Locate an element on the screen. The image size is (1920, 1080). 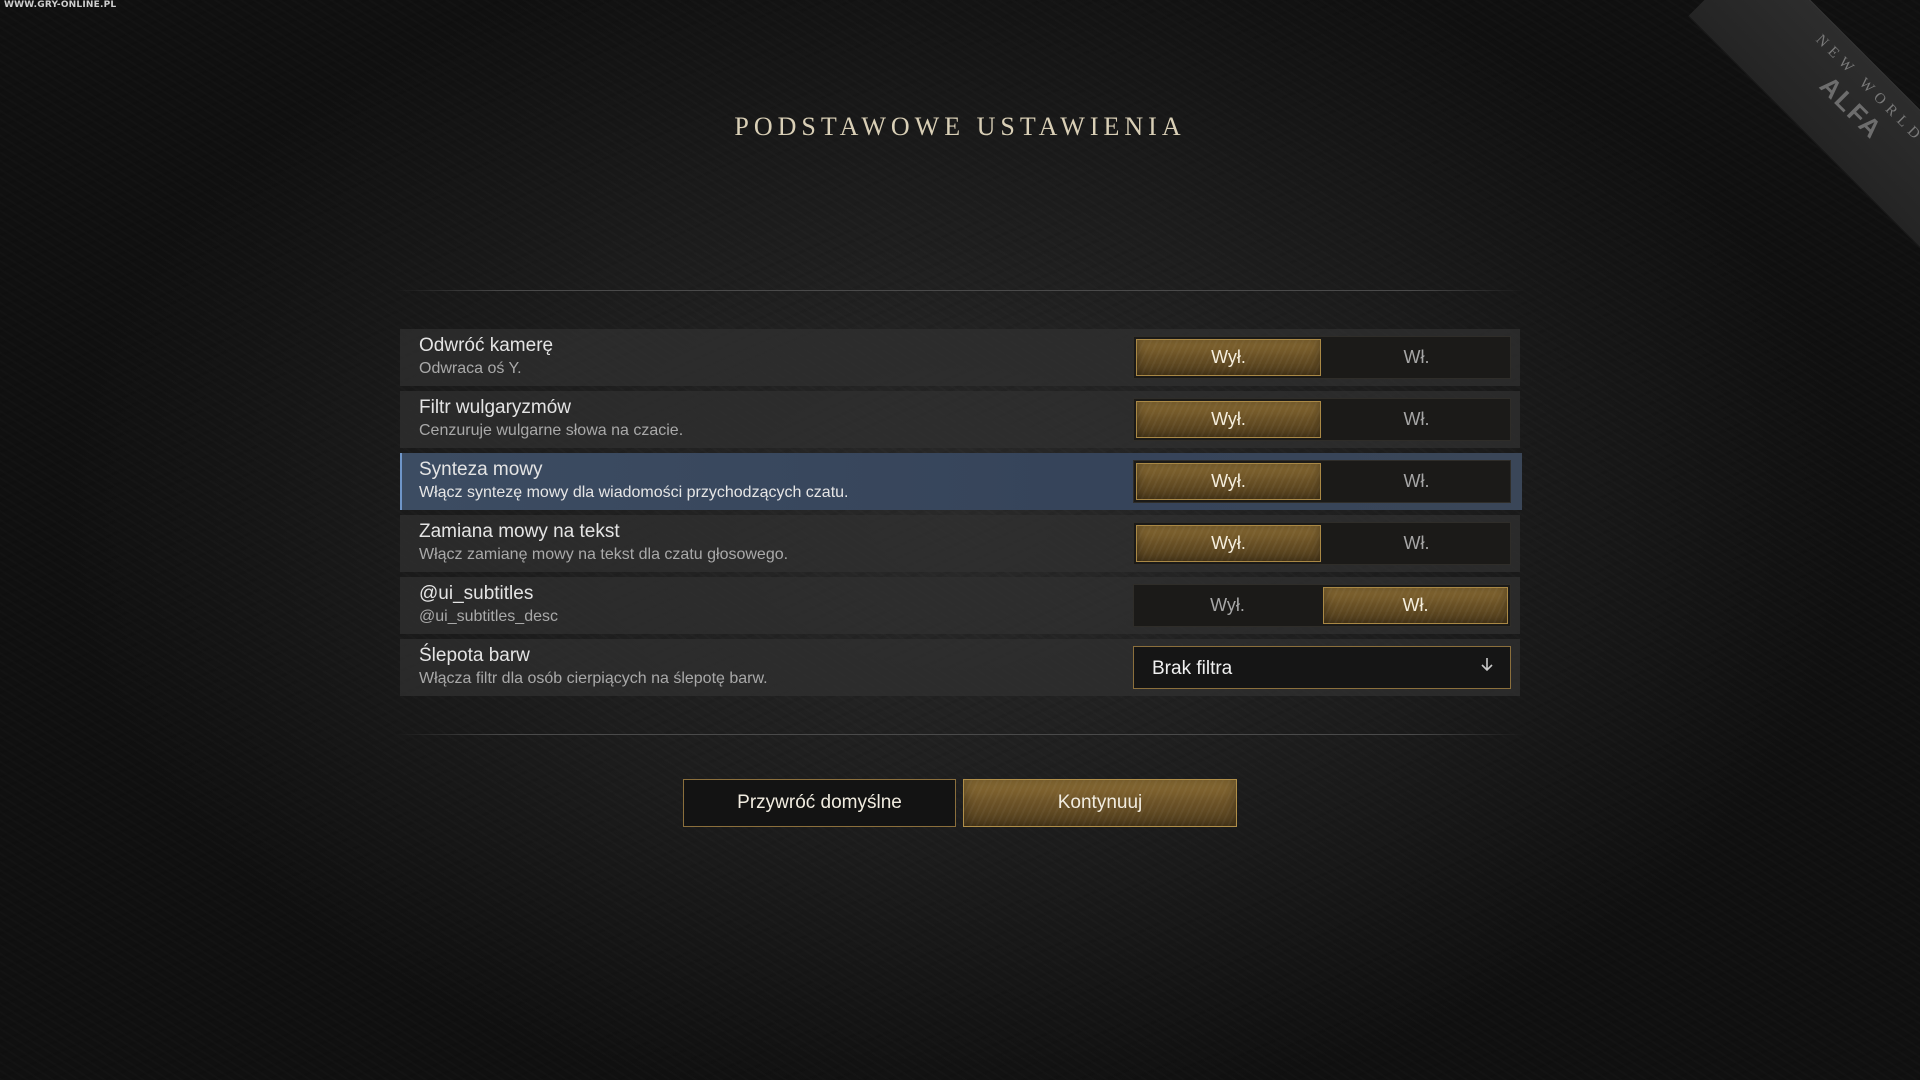
setting-label: Ślepota barw is located at coordinates (474, 655).